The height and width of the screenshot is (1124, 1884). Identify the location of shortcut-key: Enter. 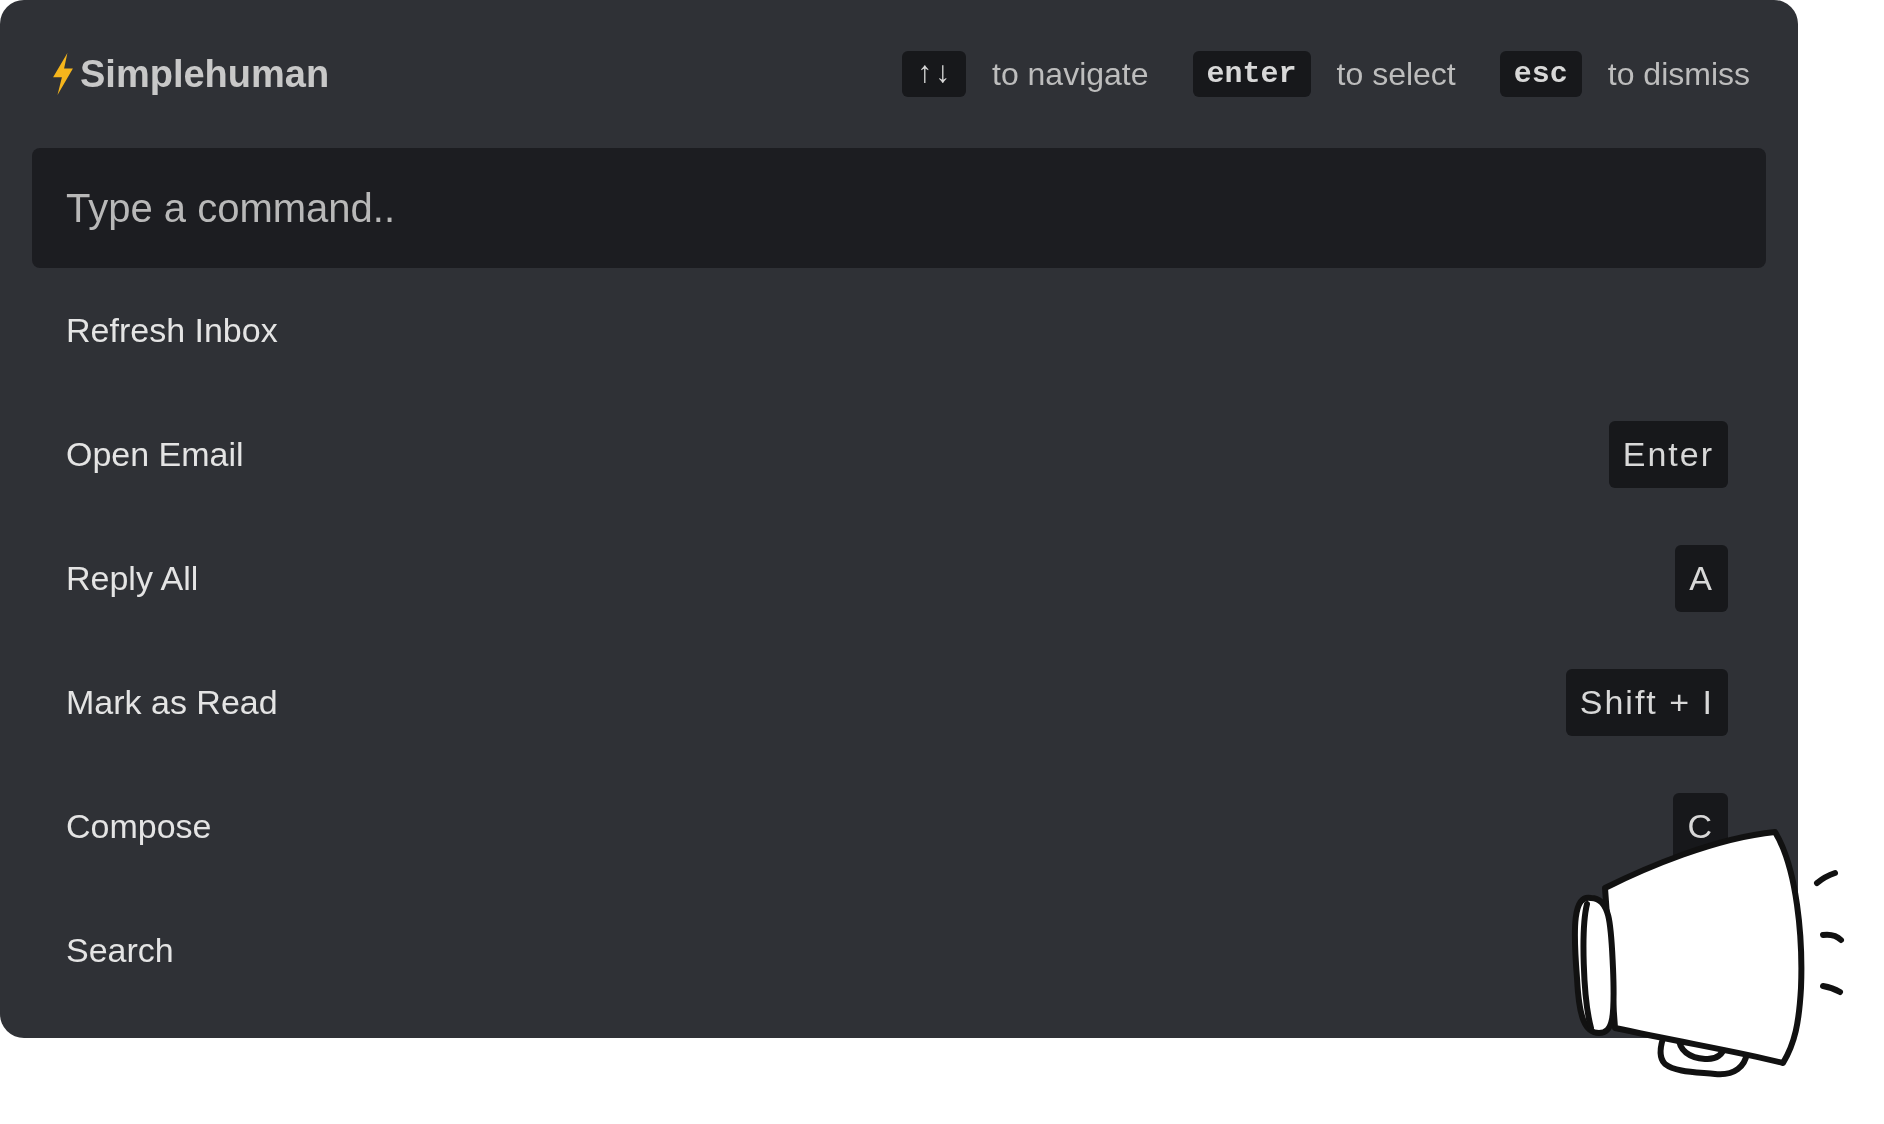
(1668, 454).